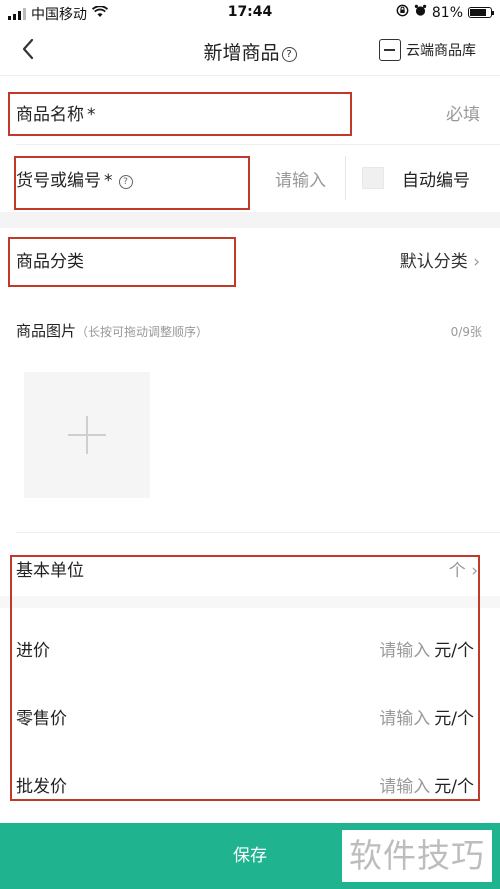 Image resolution: width=500 pixels, height=889 pixels. I want to click on image-count: 0/9张, so click(466, 332).